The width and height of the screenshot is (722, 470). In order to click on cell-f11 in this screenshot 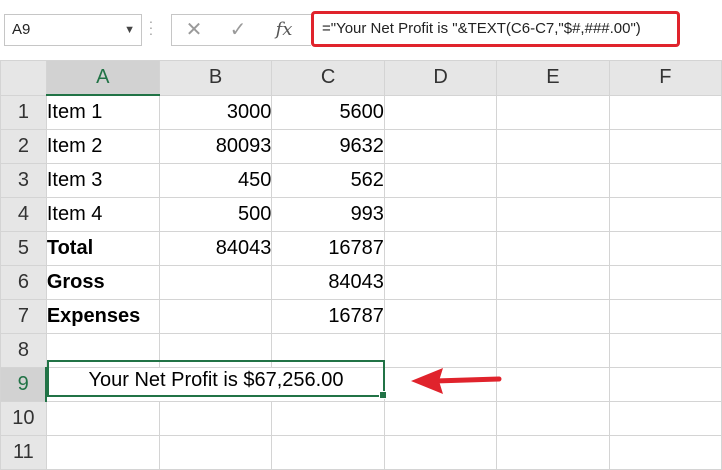, I will do `click(665, 452)`.